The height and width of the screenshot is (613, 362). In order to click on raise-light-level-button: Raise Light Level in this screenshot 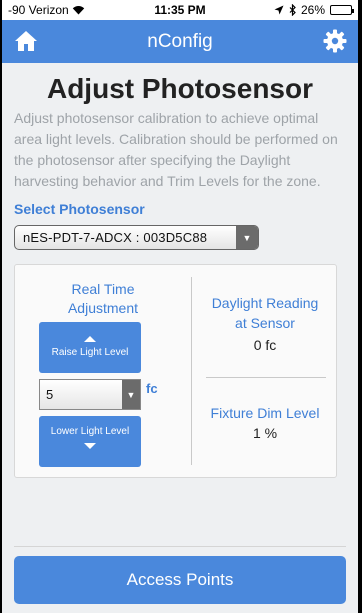, I will do `click(90, 347)`.